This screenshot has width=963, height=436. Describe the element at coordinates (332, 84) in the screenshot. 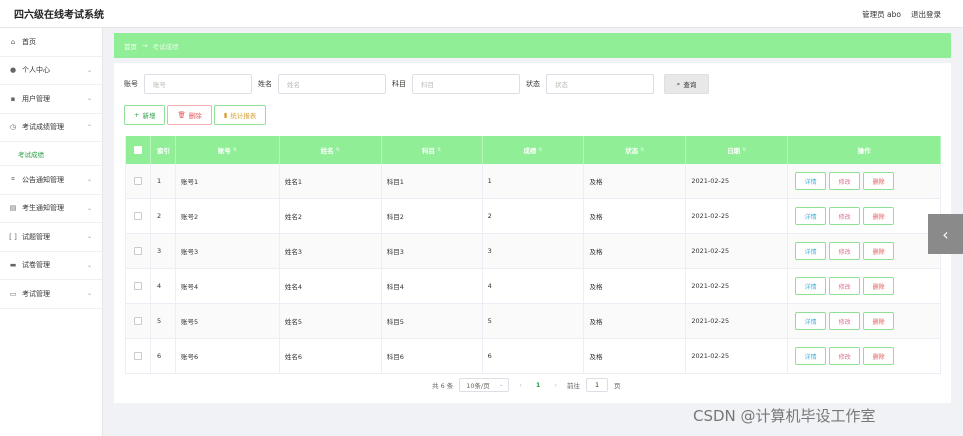

I see `name-input: 姓名` at that location.